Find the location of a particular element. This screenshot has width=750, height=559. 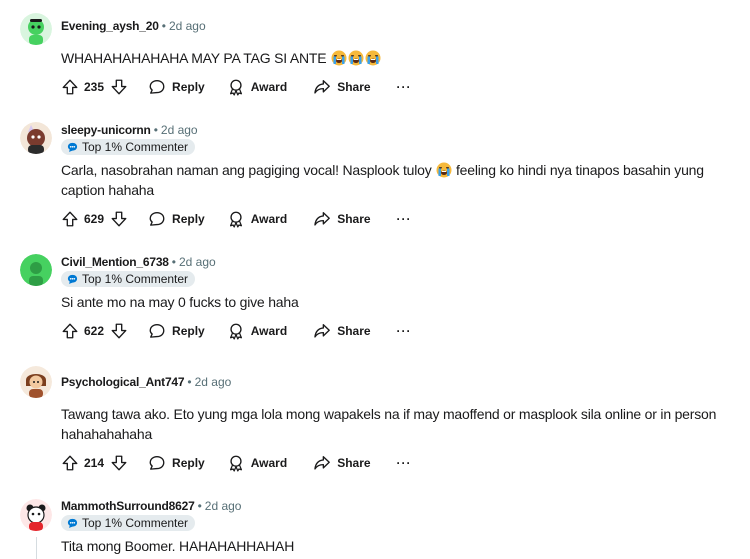

comment-text: Tita mong Boomer. HAHAHAHHAHAH is located at coordinates (178, 546).